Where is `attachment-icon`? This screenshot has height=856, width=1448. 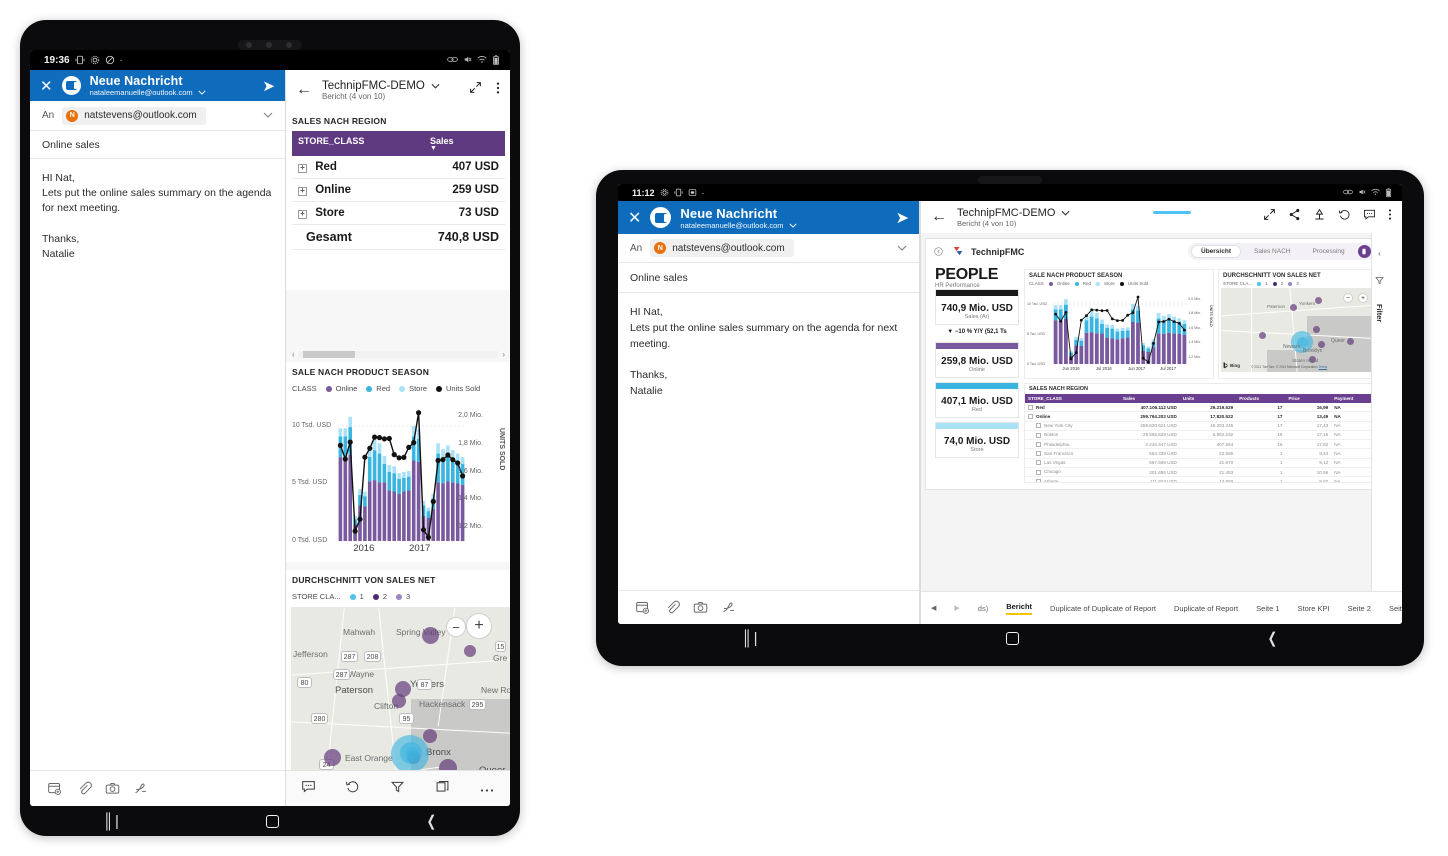
attachment-icon is located at coordinates (84, 789).